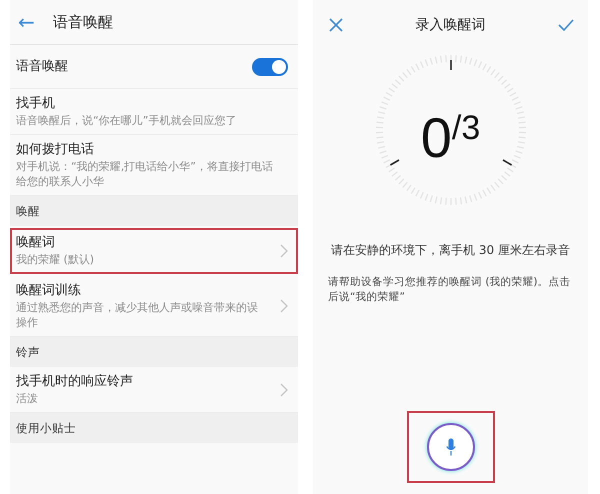  What do you see at coordinates (75, 382) in the screenshot?
I see `item-title: 找手机时的响应铃声` at bounding box center [75, 382].